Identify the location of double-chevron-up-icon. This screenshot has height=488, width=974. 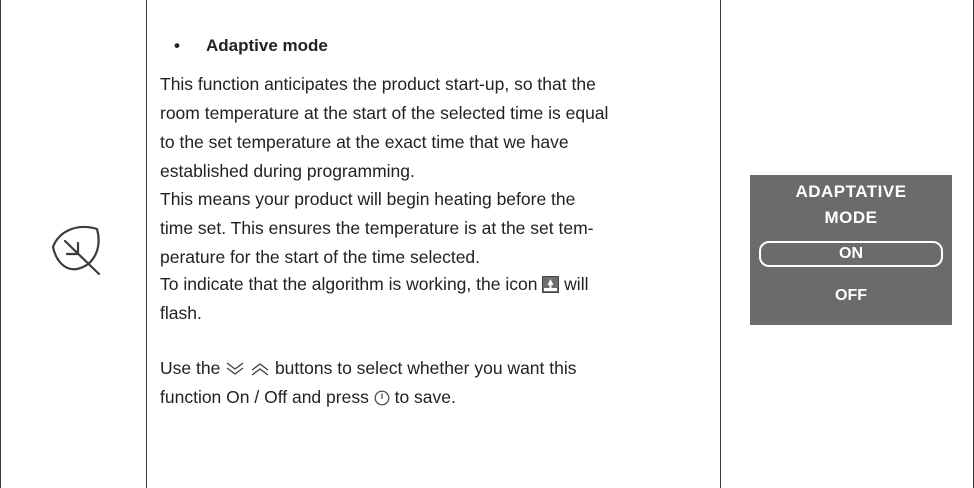
(260, 369).